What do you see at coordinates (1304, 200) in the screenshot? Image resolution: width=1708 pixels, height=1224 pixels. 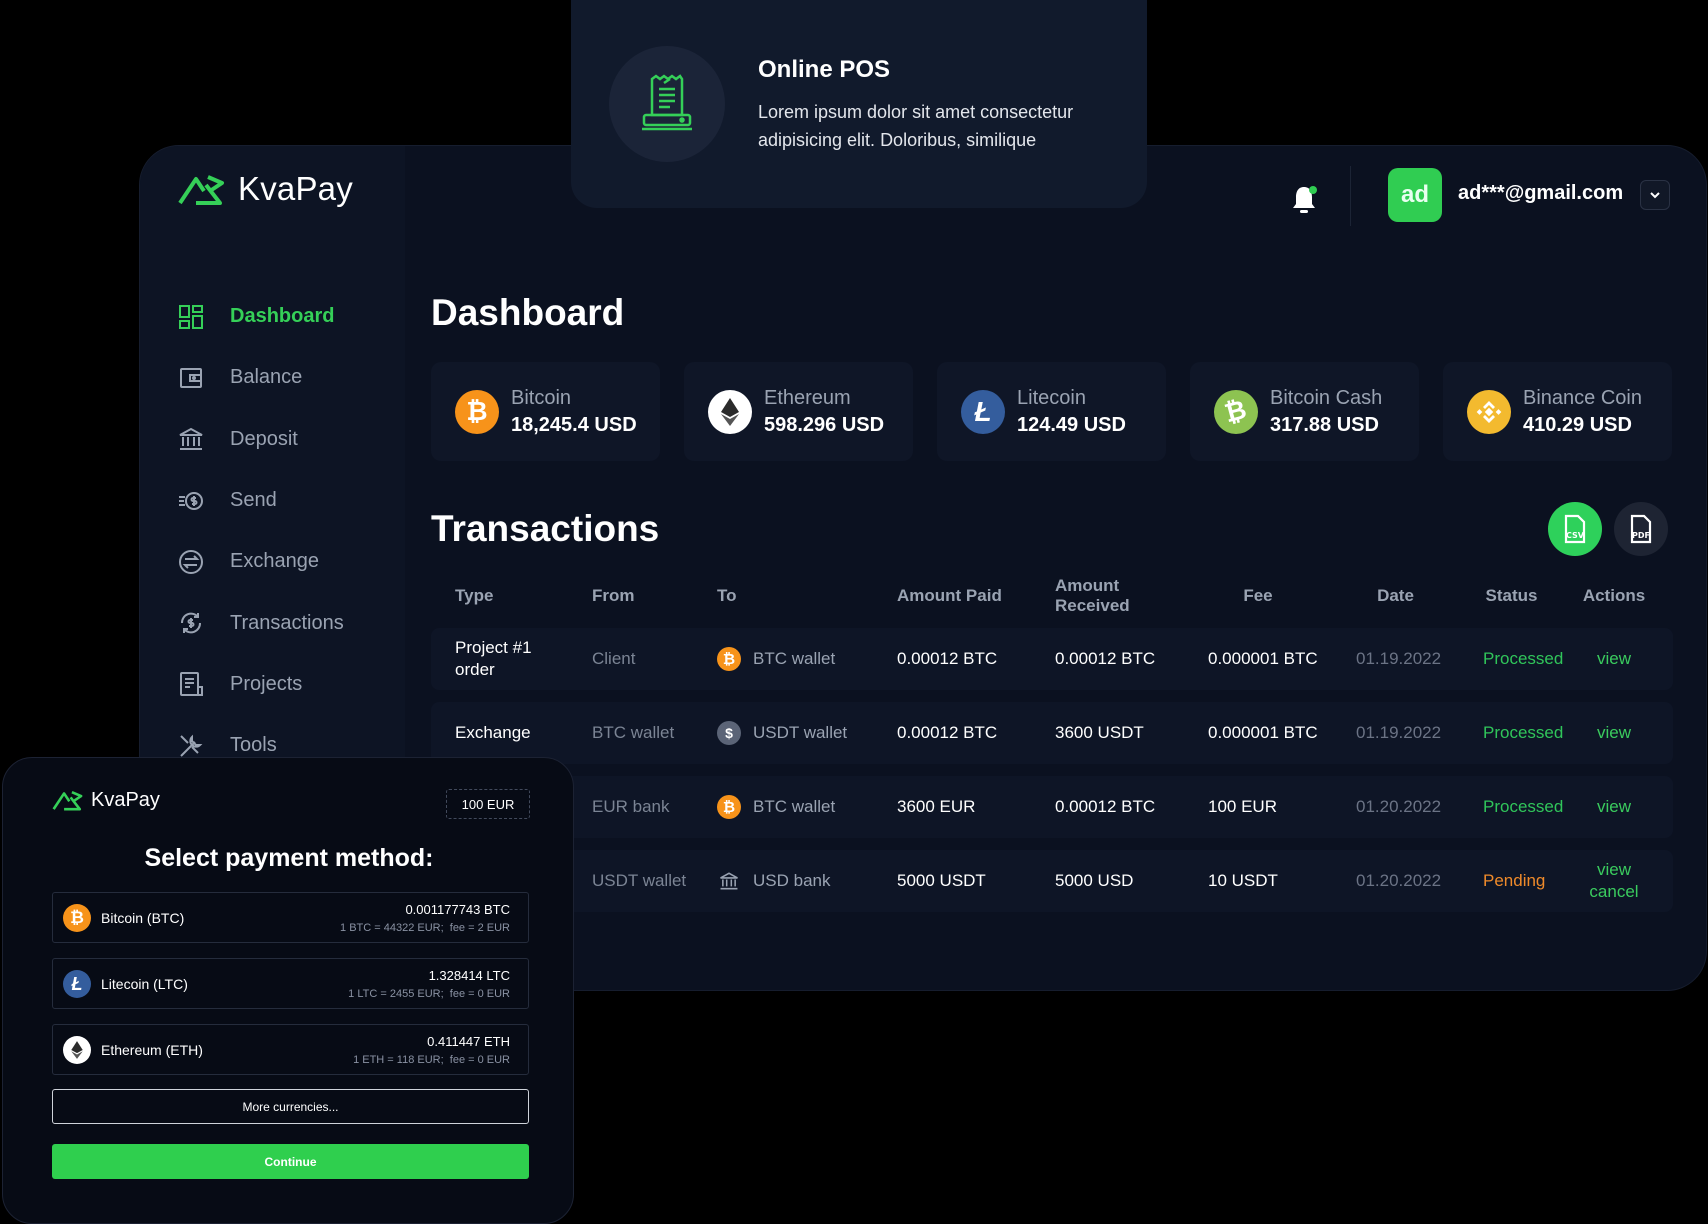 I see `notifications-button` at bounding box center [1304, 200].